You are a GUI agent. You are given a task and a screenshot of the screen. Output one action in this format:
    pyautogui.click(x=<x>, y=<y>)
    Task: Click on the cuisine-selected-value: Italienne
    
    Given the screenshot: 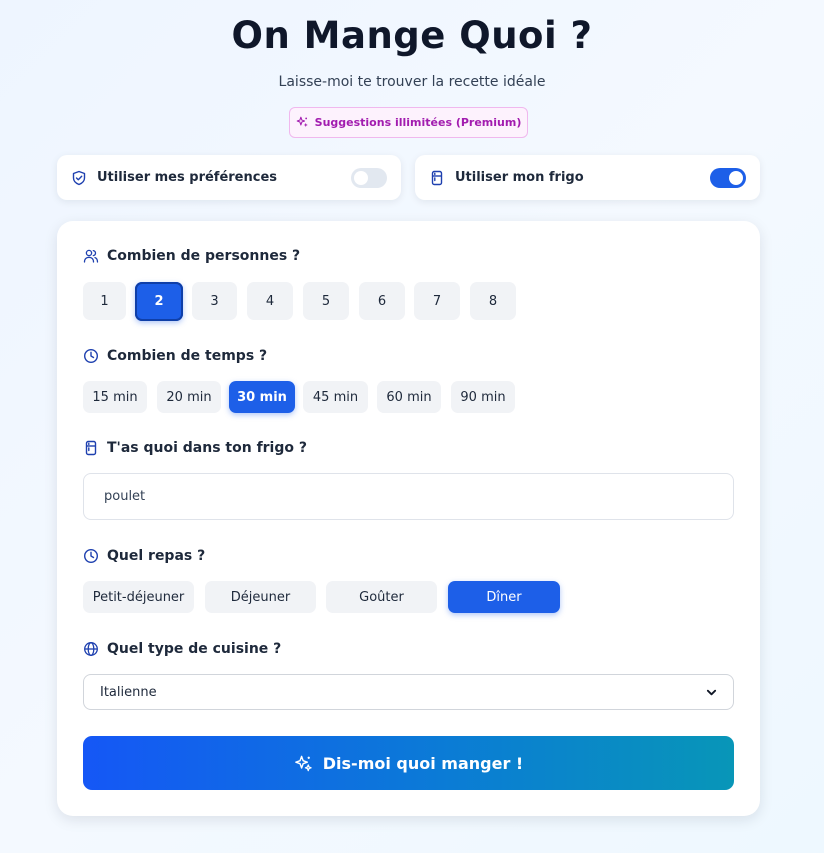 What is the action you would take?
    pyautogui.click(x=128, y=692)
    